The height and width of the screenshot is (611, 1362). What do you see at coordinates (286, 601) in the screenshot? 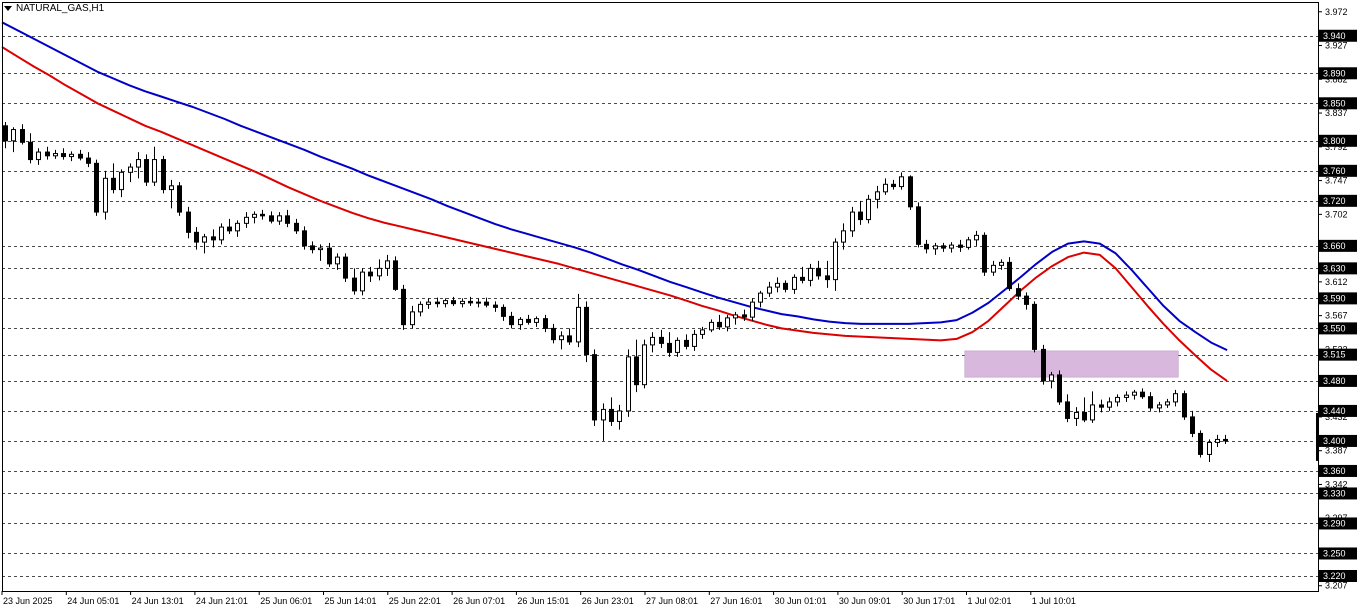
I see `time-label: 25 Jun 06:01` at bounding box center [286, 601].